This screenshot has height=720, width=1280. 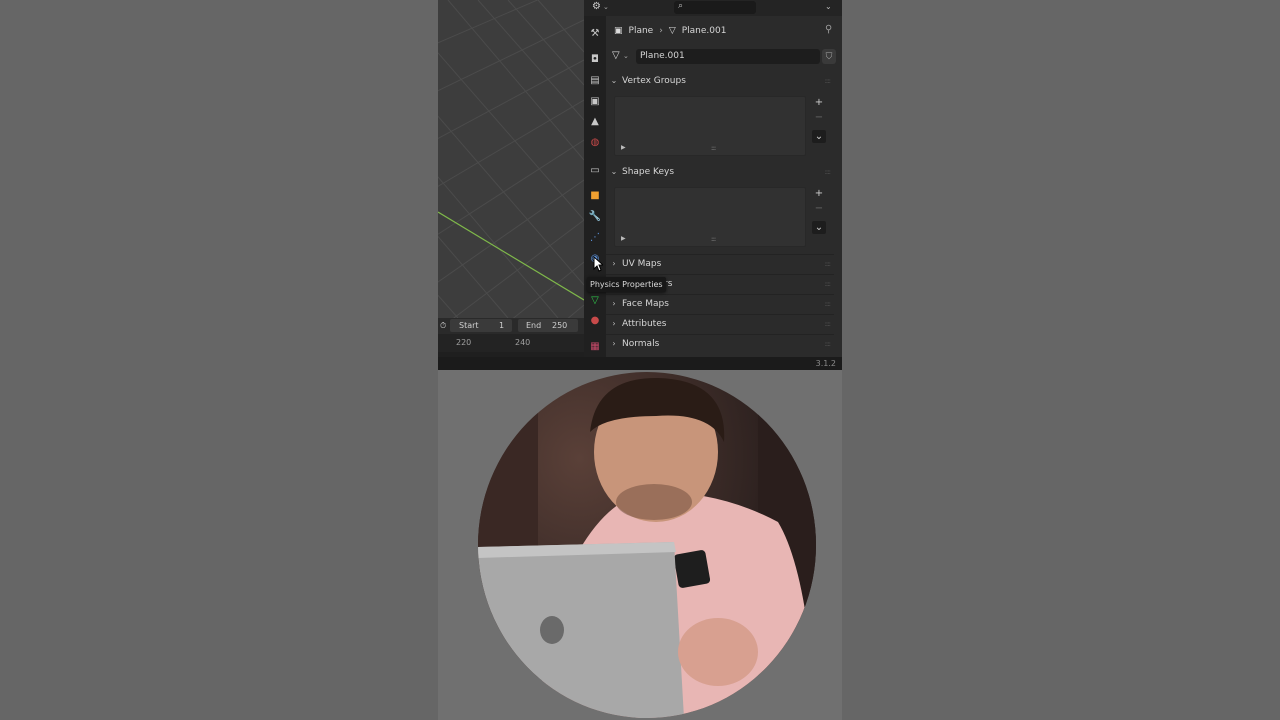 What do you see at coordinates (641, 31) in the screenshot?
I see `breadcrumb-object: Plane` at bounding box center [641, 31].